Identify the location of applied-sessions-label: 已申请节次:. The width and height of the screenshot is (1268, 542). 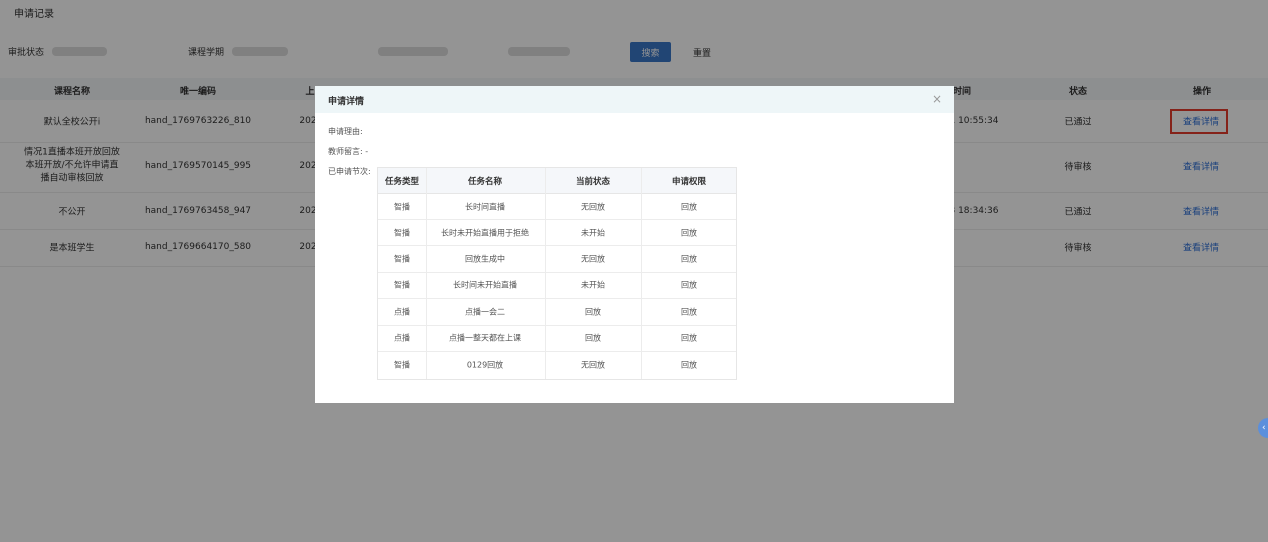
(349, 171).